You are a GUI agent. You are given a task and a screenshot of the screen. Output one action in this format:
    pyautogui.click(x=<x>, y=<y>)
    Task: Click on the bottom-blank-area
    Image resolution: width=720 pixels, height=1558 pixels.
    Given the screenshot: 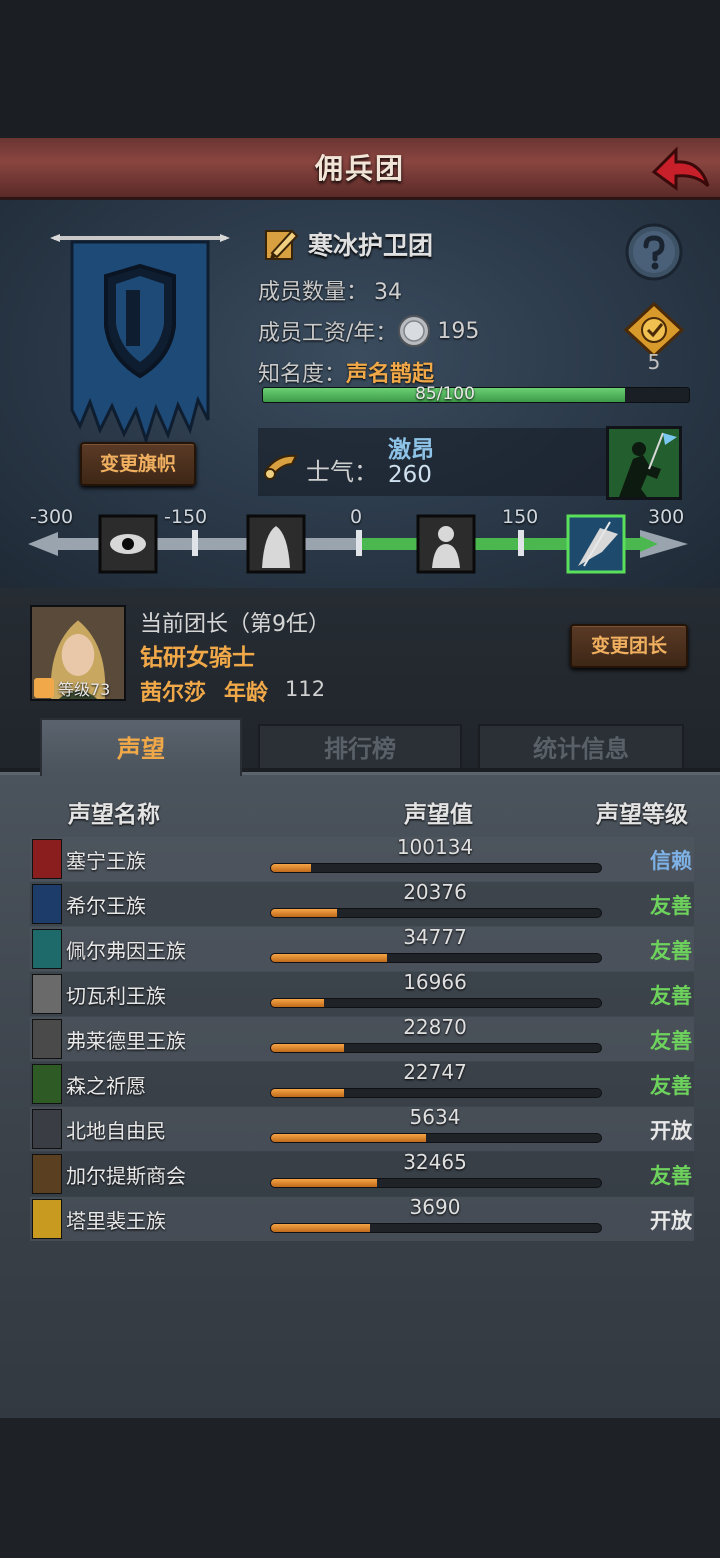 What is the action you would take?
    pyautogui.click(x=360, y=1488)
    